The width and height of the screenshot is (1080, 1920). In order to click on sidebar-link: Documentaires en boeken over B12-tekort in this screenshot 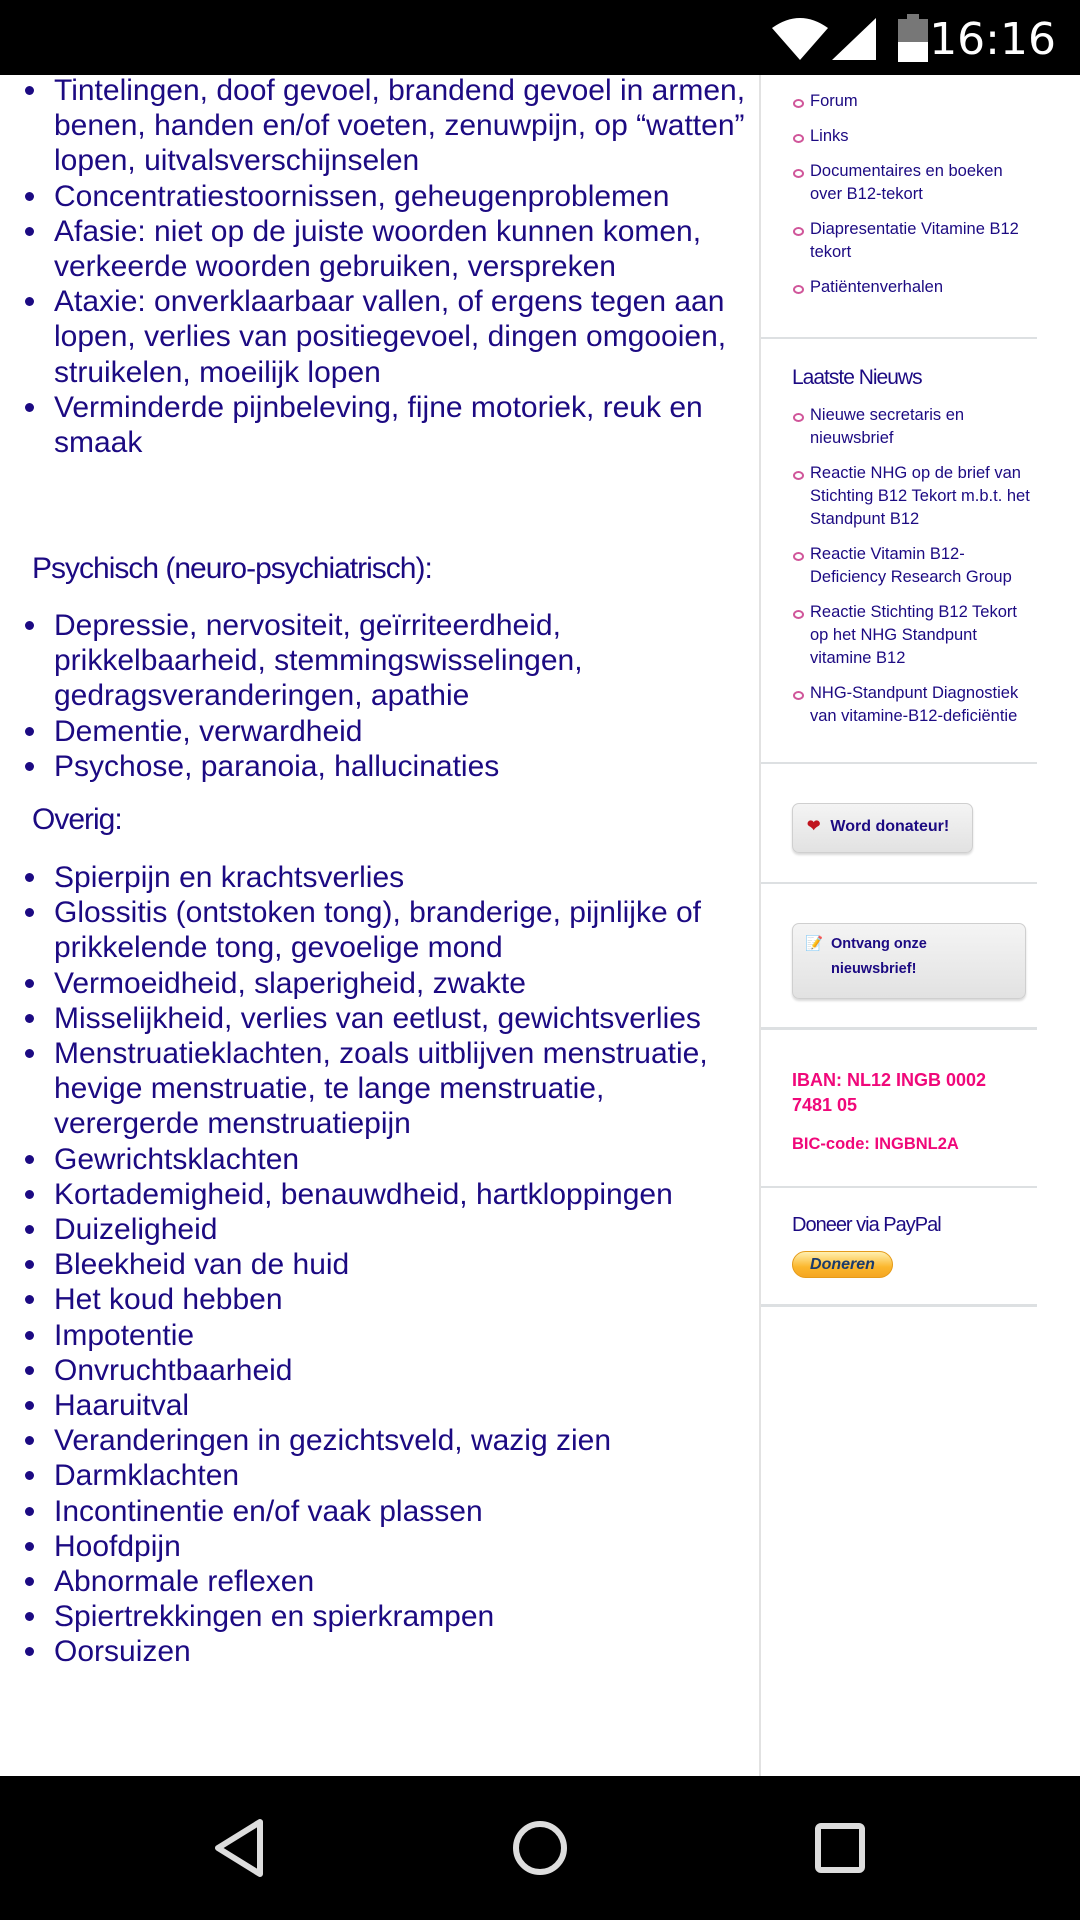, I will do `click(913, 183)`.